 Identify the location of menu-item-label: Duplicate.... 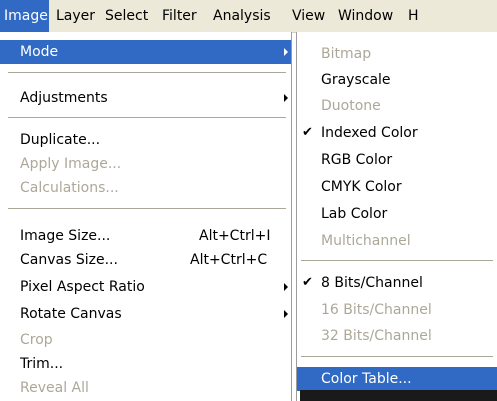
(60, 140).